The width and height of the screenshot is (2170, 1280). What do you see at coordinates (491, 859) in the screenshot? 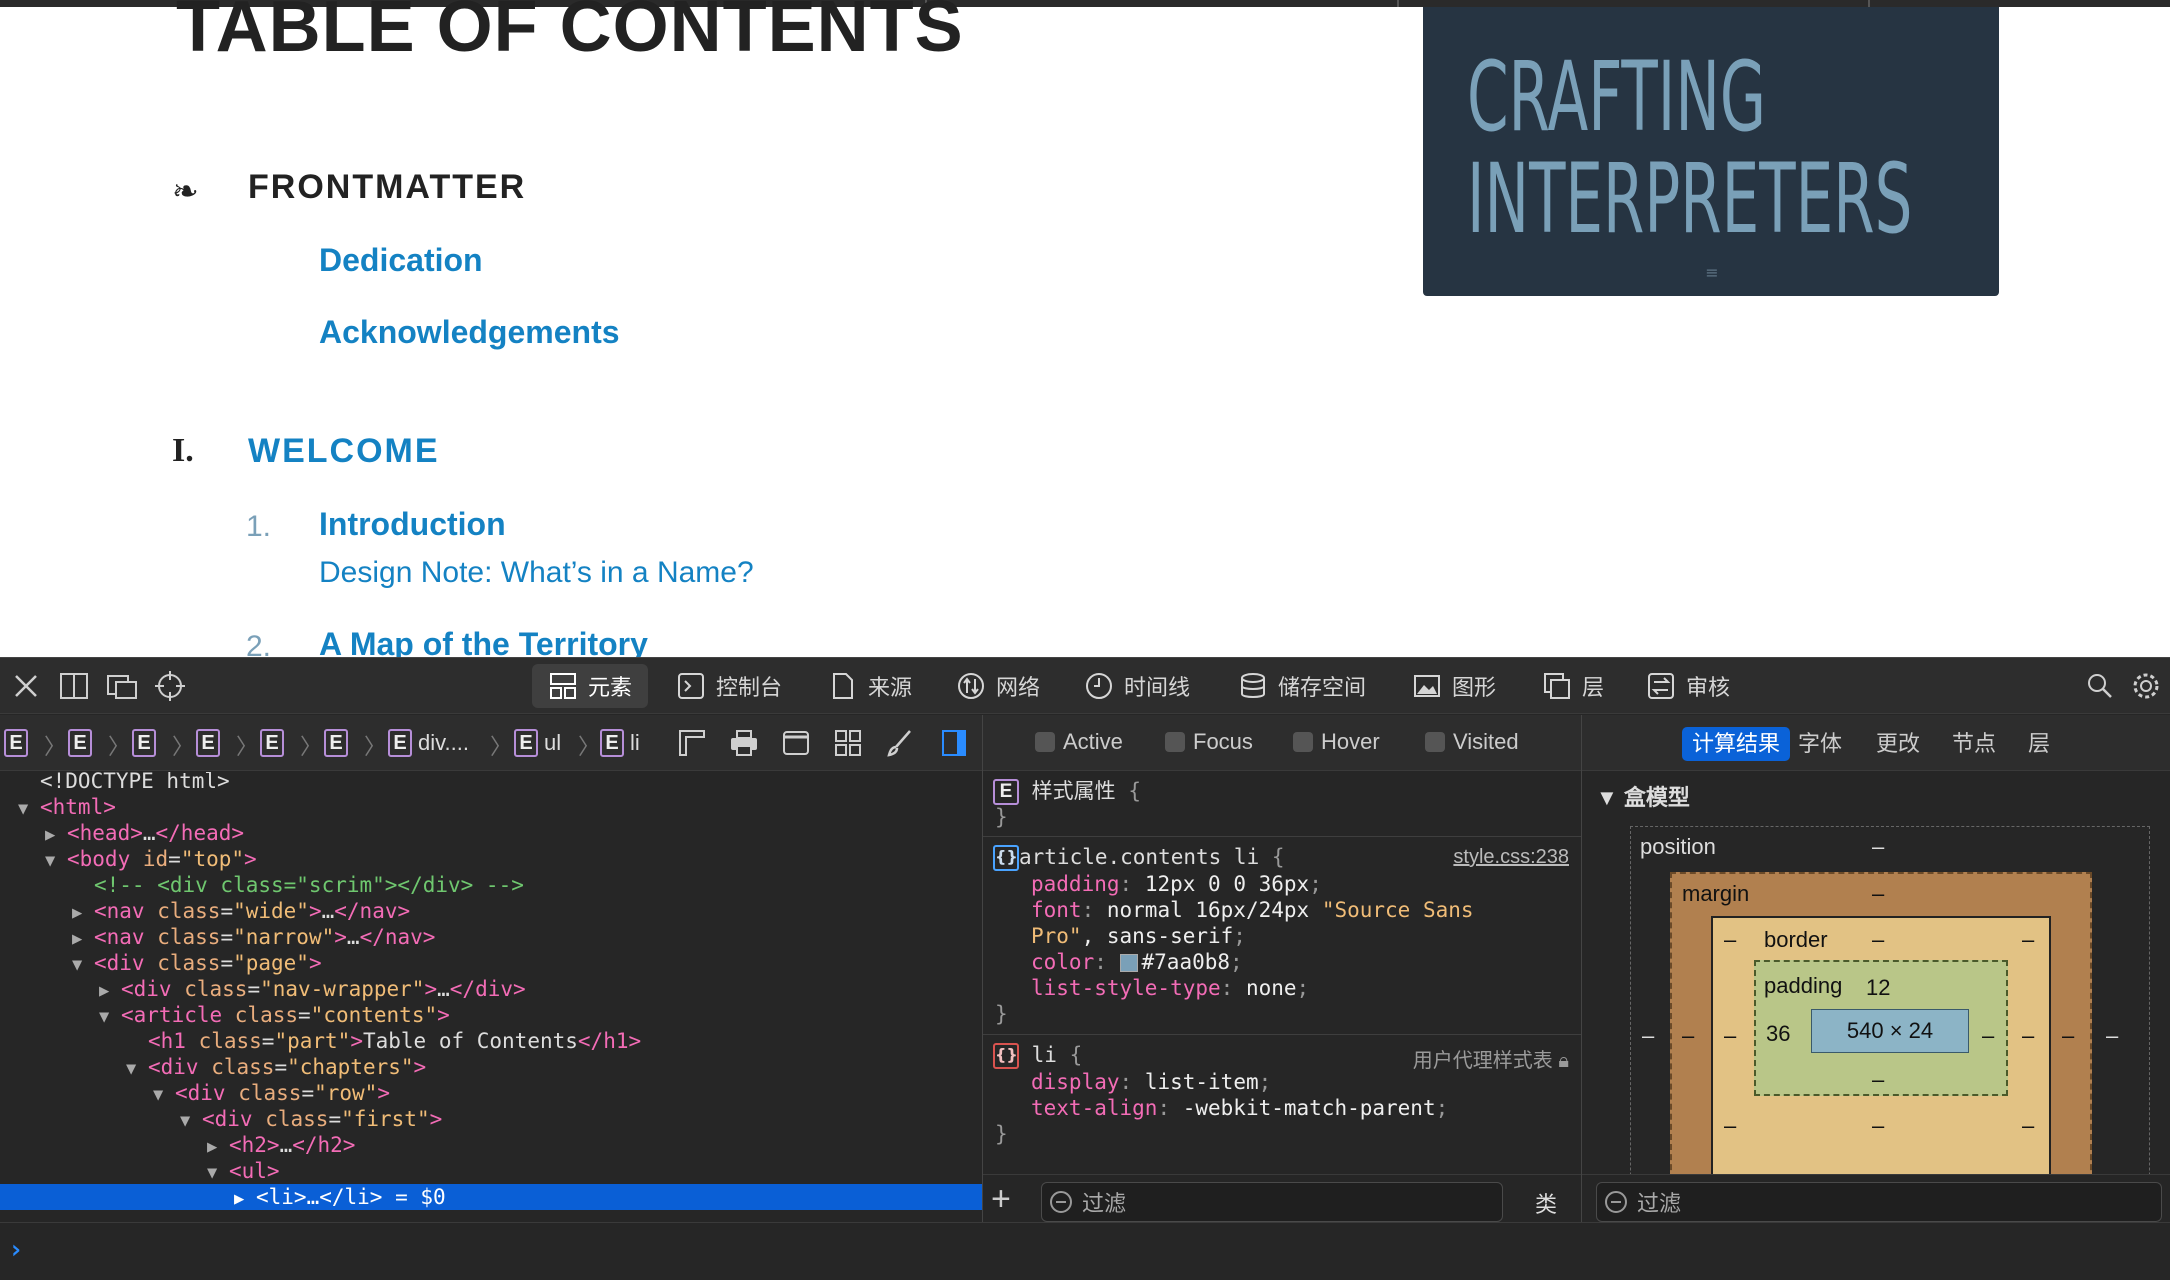
I see `dom-node: ▼ <body id="top">` at bounding box center [491, 859].